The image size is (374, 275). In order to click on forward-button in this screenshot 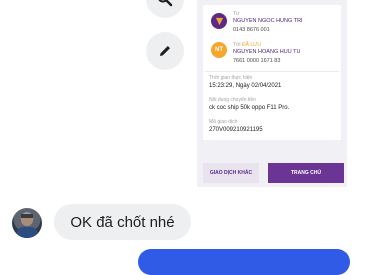, I will do `click(165, 9)`.